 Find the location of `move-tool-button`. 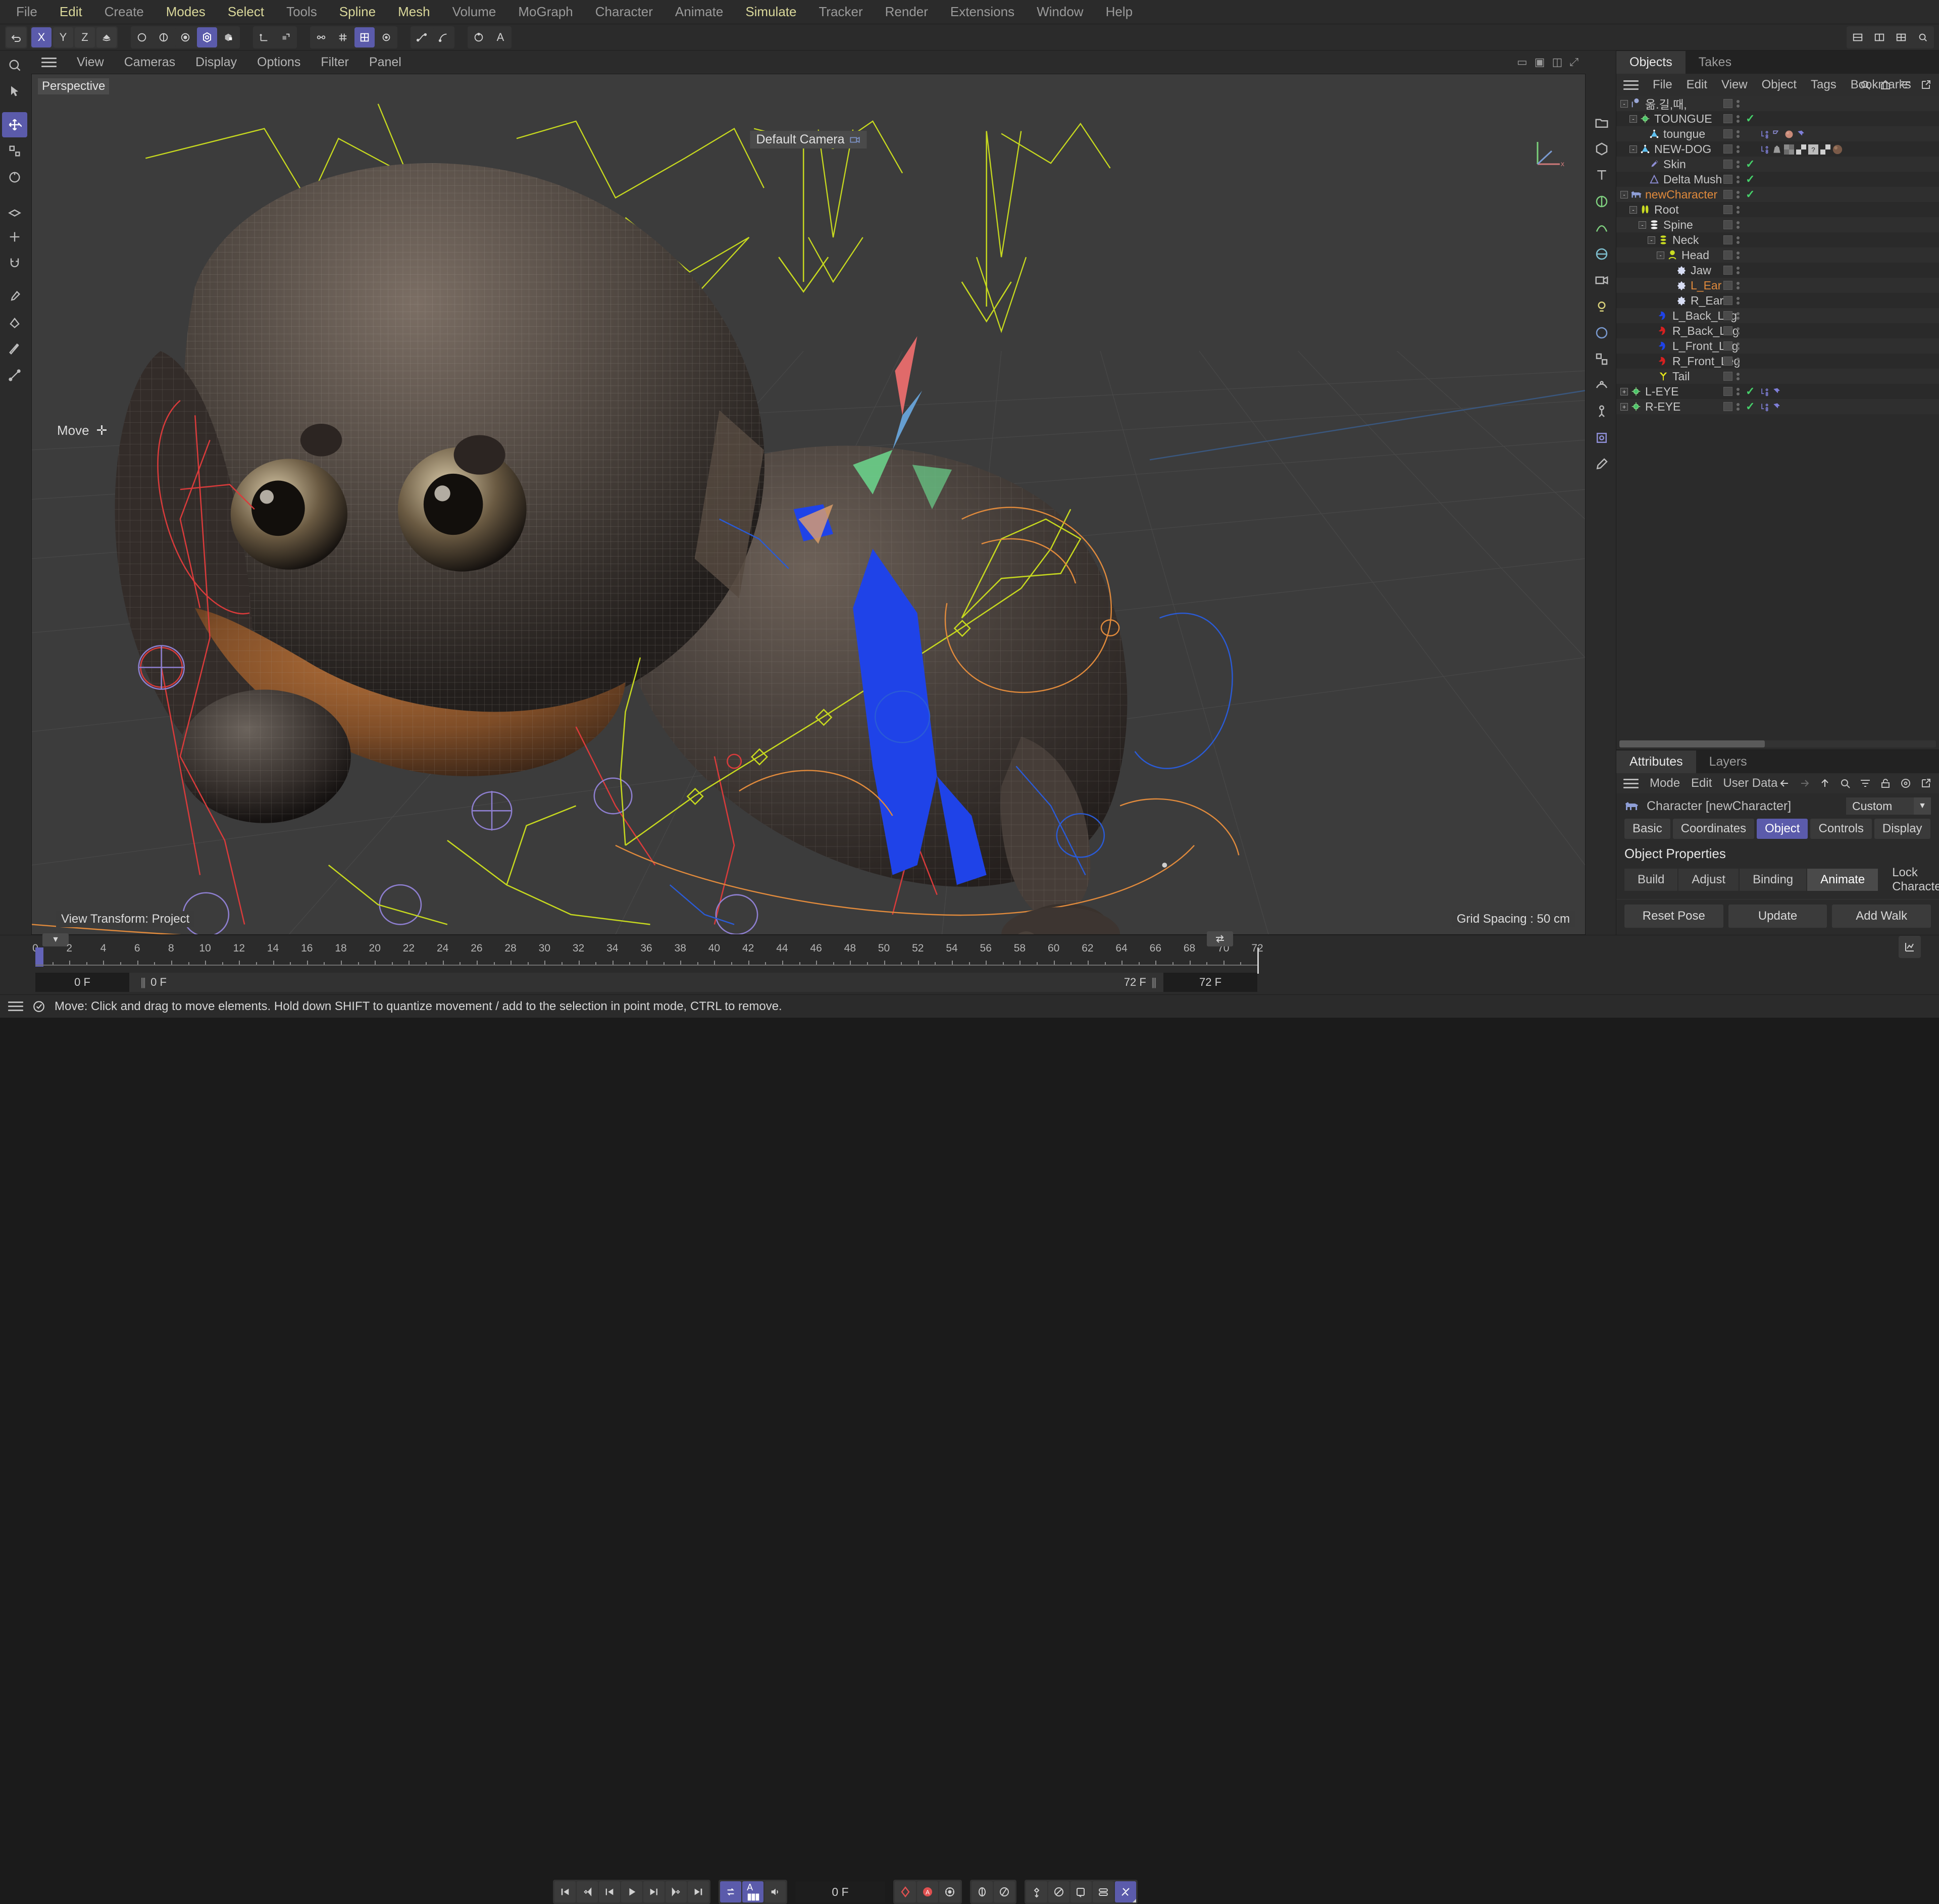

move-tool-button is located at coordinates (15, 125).